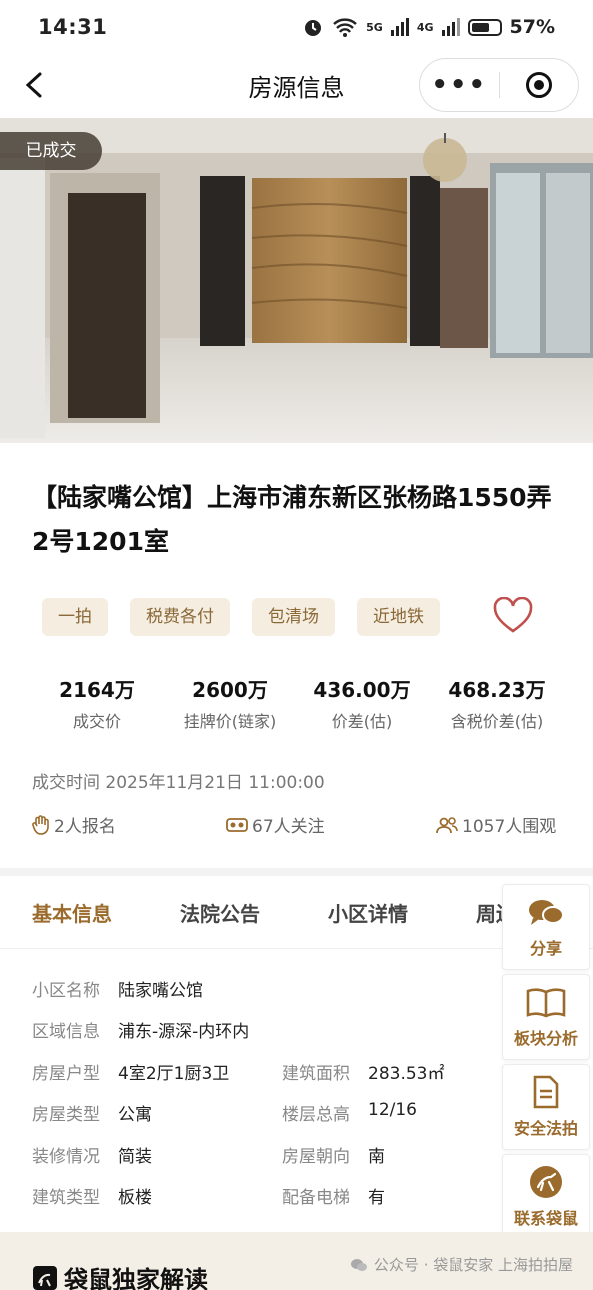  Describe the element at coordinates (220, 912) in the screenshot. I see `tab-court-notice: 法院公告` at that location.